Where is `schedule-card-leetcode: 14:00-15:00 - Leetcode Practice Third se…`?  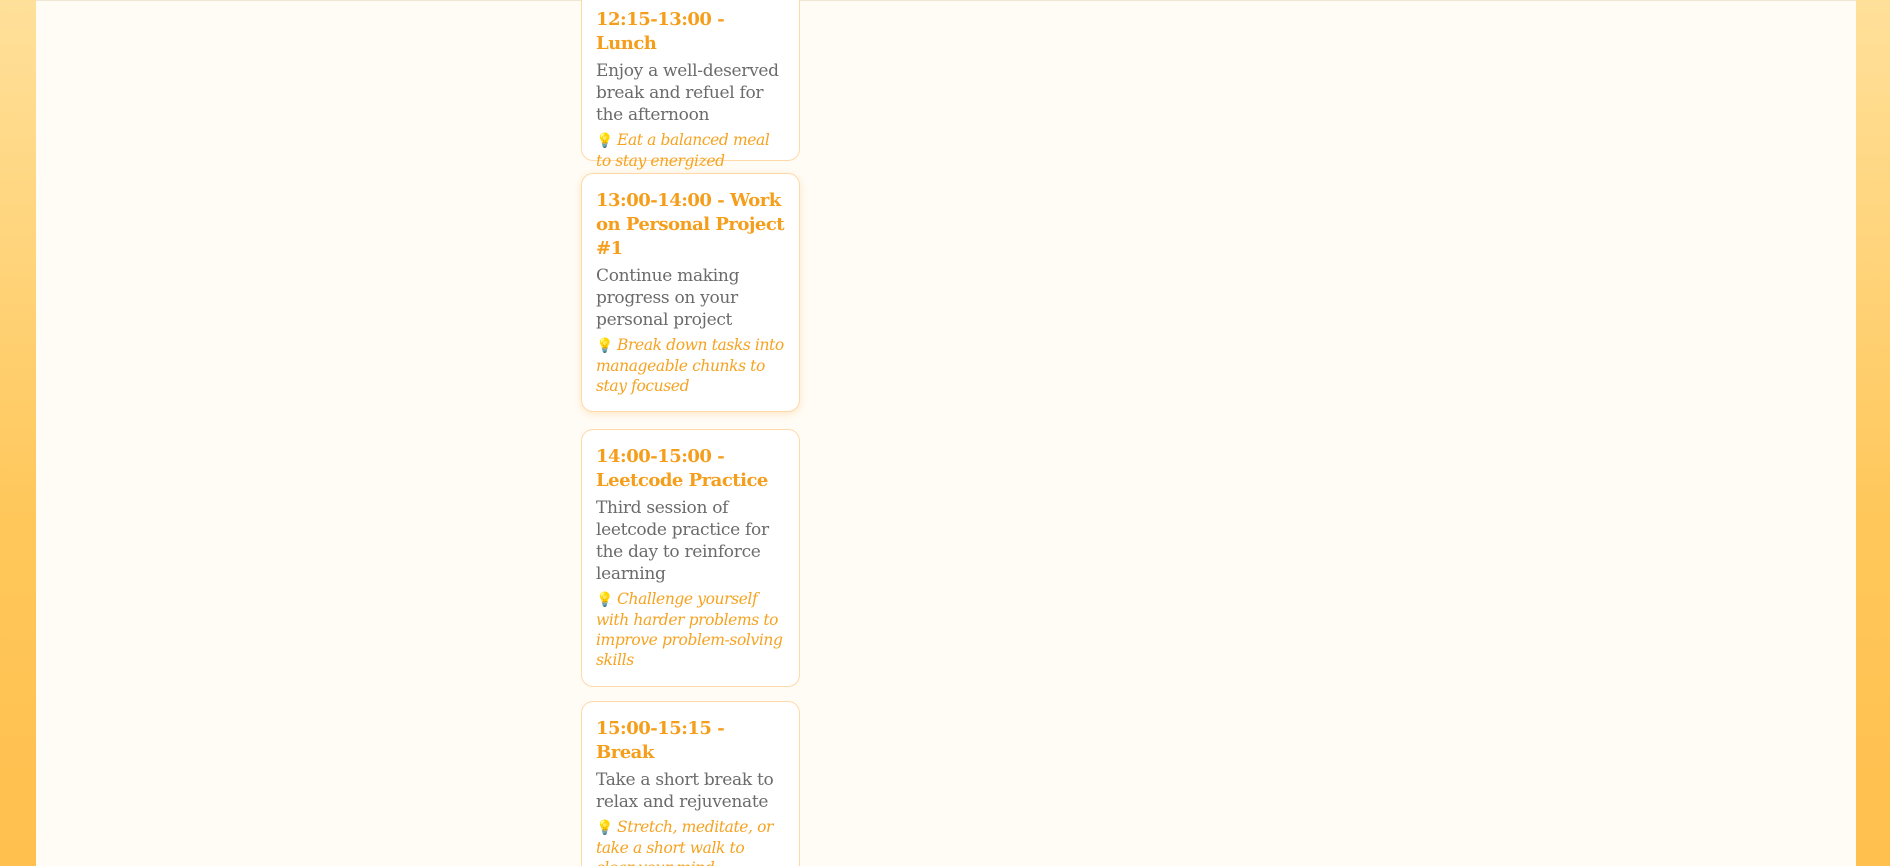
schedule-card-leetcode: 14:00-15:00 - Leetcode Practice Third se… is located at coordinates (690, 558).